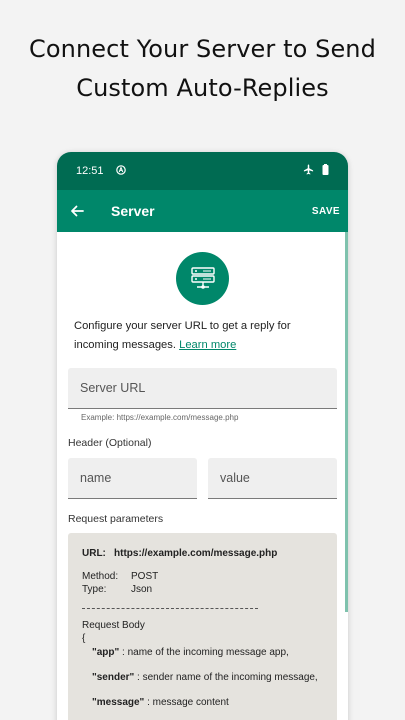  I want to click on sender-desc: : sender name of the incoming message,, so click(226, 677).